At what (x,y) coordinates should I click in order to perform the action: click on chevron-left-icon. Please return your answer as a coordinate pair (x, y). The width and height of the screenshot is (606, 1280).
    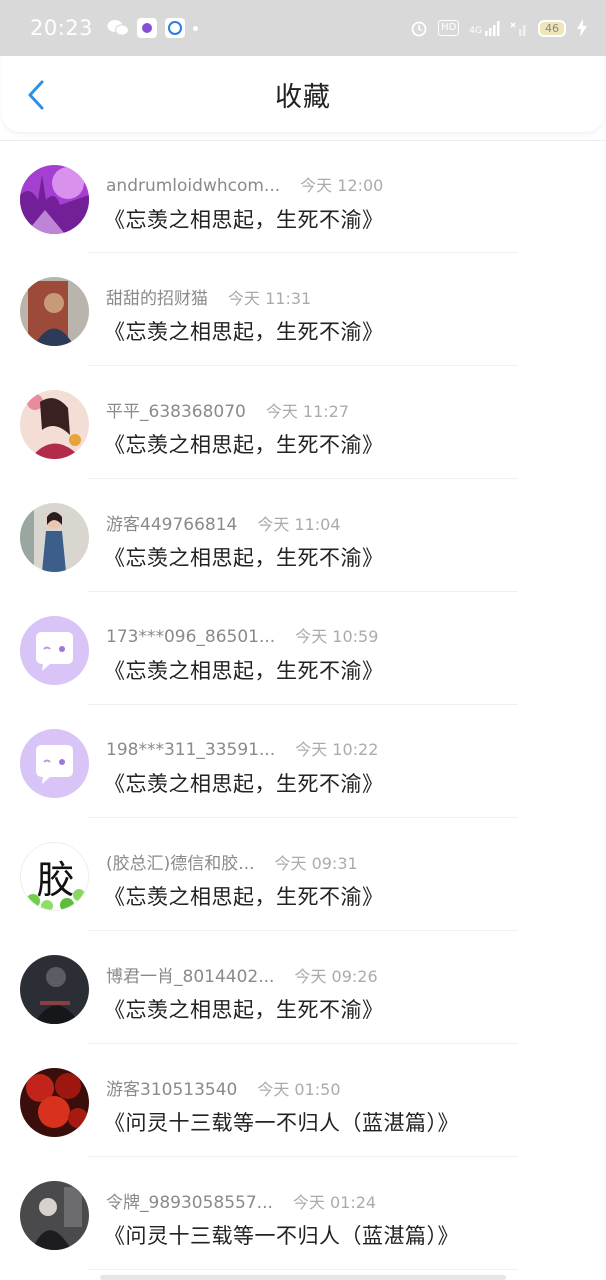
    Looking at the image, I should click on (36, 95).